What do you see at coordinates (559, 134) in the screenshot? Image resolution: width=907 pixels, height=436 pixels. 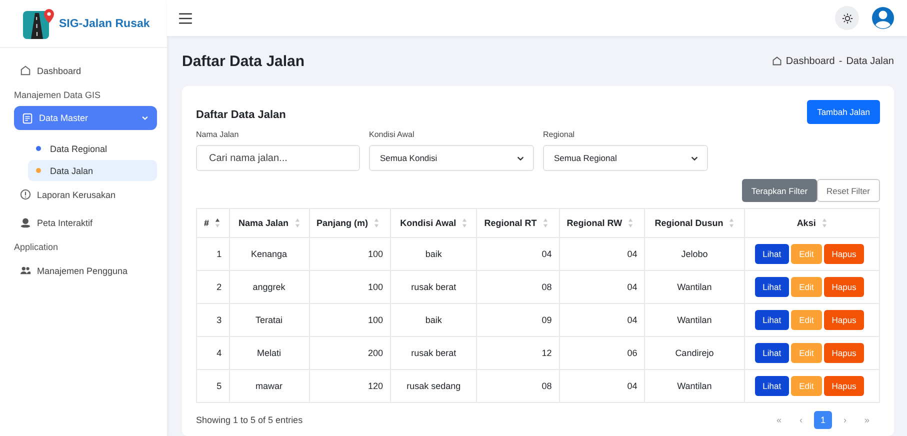 I see `field-label: Regional` at bounding box center [559, 134].